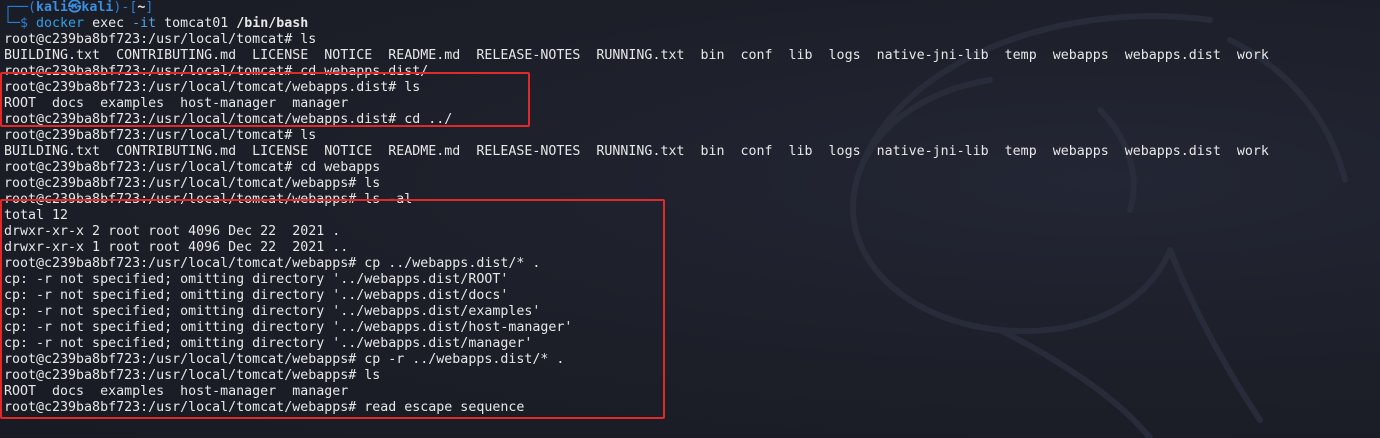 The width and height of the screenshot is (1380, 438). I want to click on command-flag: -it, so click(144, 23).